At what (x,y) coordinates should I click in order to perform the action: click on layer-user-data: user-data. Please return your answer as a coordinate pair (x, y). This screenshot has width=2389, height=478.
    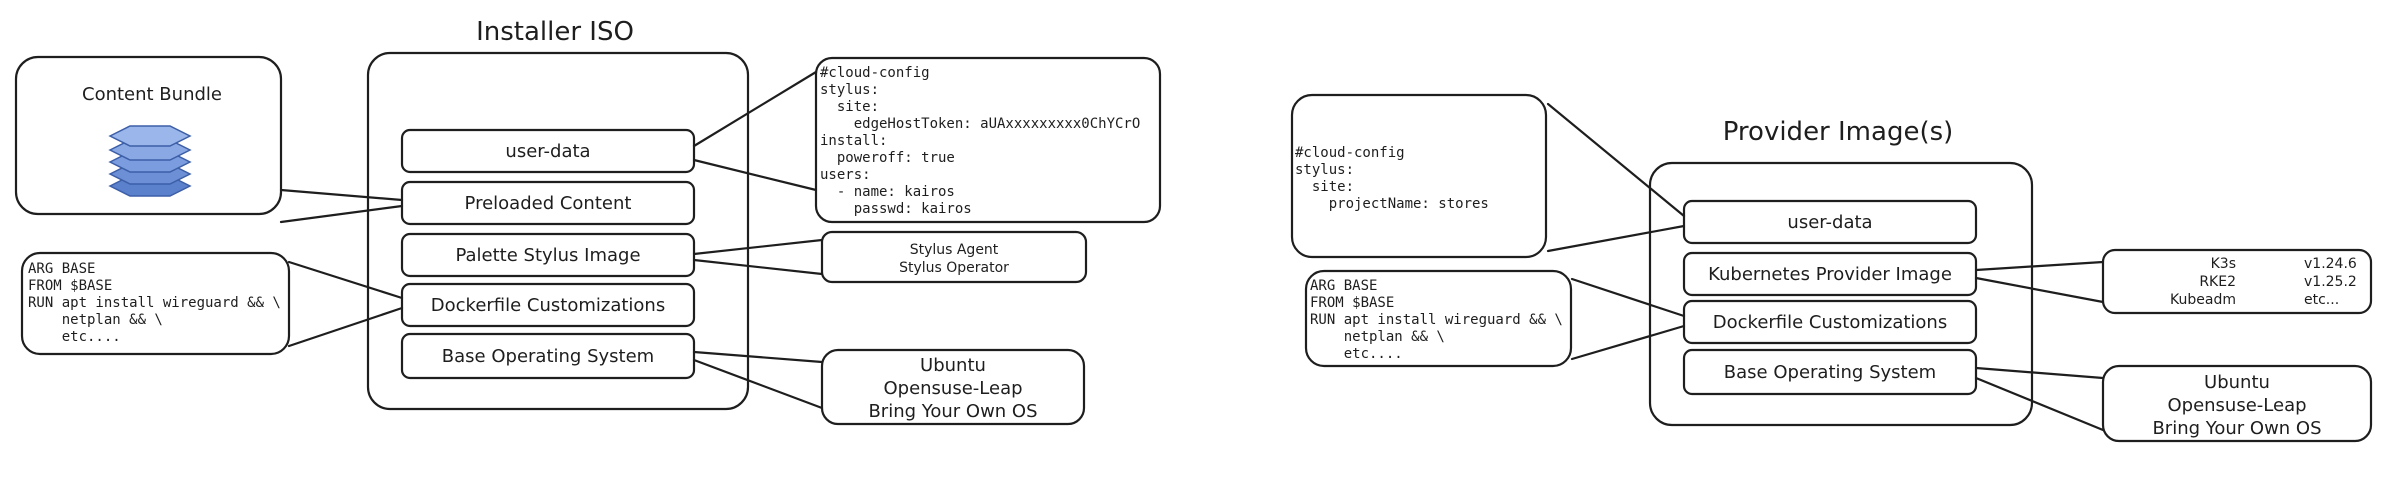
    Looking at the image, I should click on (548, 151).